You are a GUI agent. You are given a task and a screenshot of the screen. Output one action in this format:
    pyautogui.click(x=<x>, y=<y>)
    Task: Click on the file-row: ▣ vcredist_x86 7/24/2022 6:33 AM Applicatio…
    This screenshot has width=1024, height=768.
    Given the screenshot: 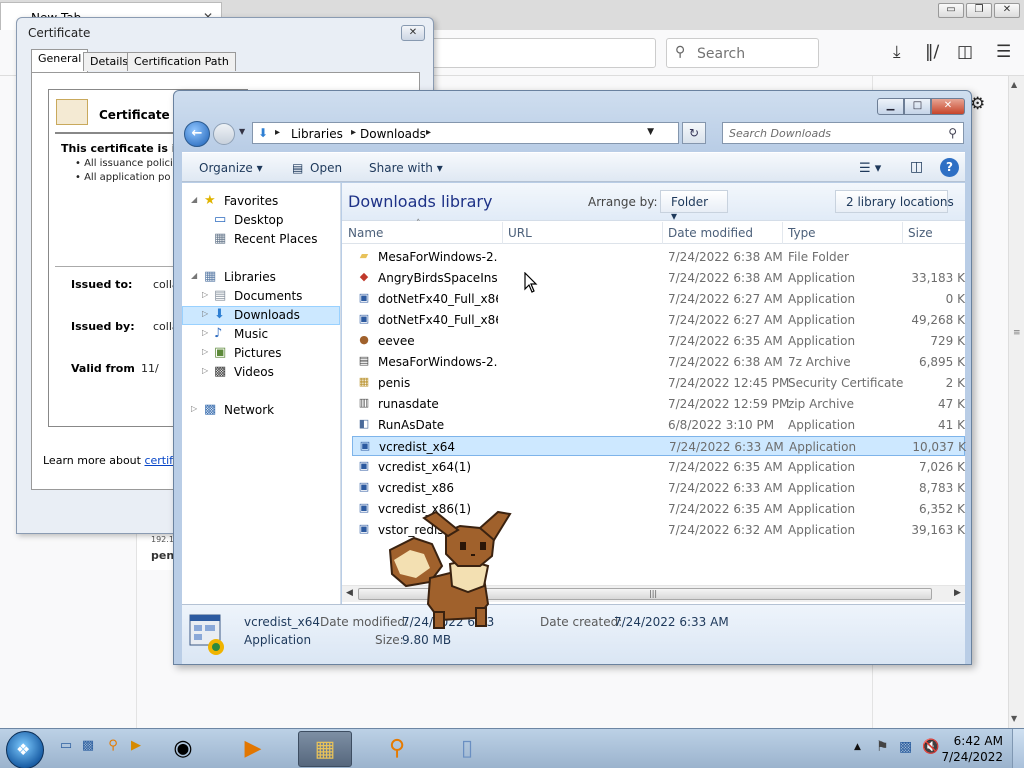 What is the action you would take?
    pyautogui.click(x=658, y=488)
    